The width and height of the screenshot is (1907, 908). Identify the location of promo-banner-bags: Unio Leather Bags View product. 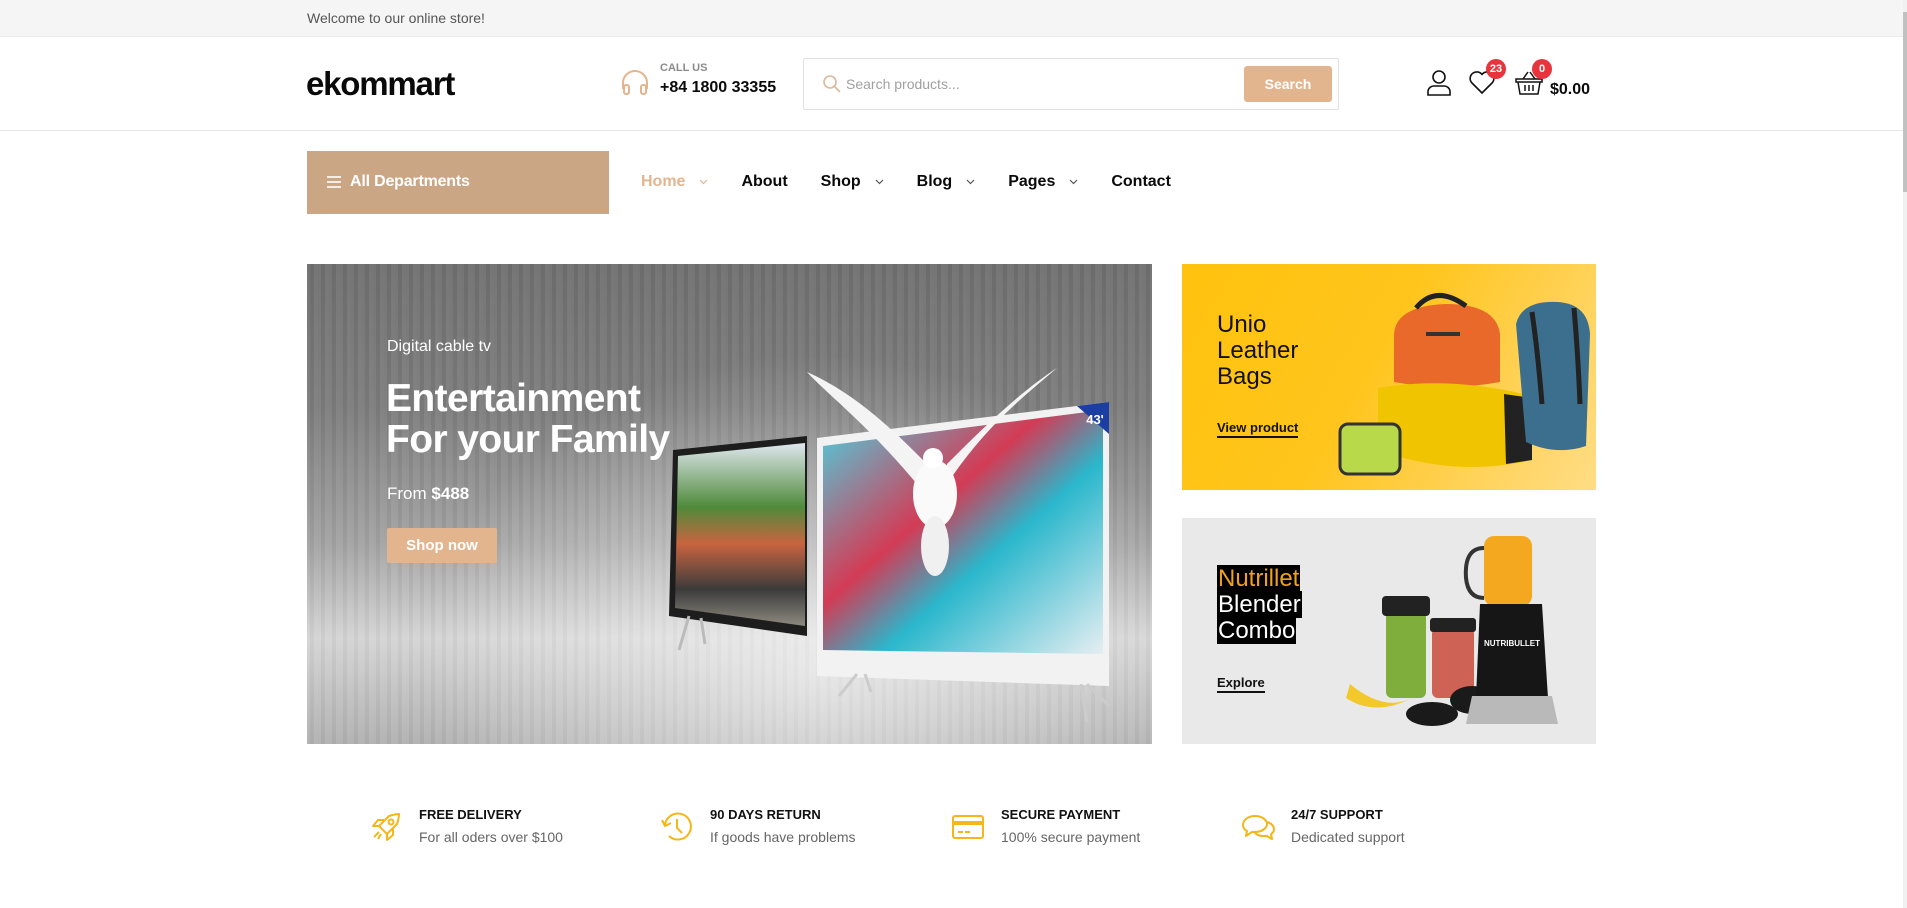
(1389, 377).